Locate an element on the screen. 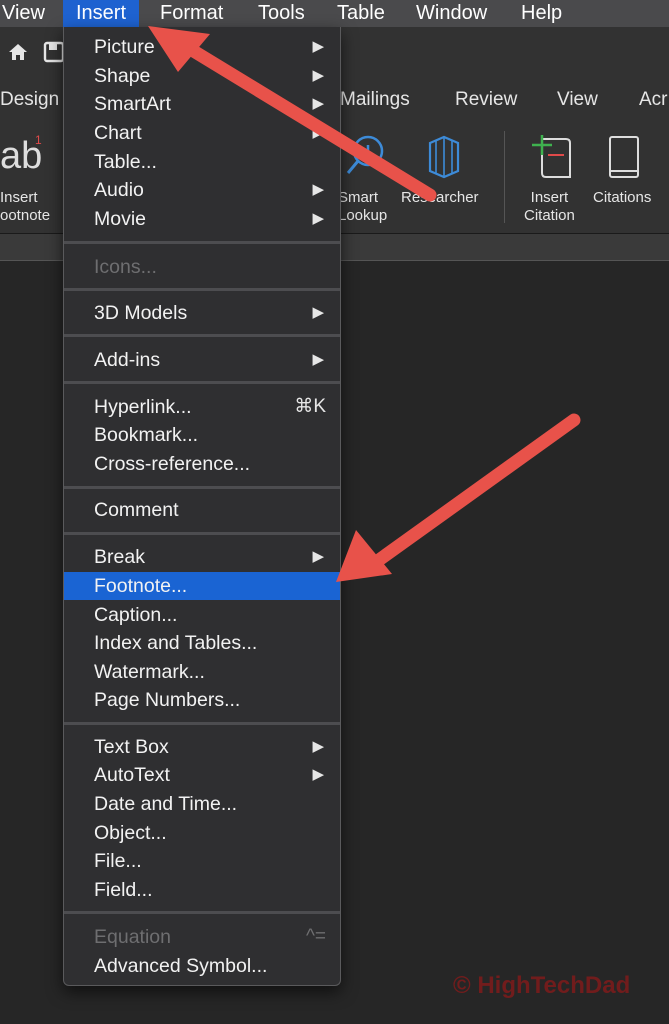  insert-citation-icon is located at coordinates (551, 156).